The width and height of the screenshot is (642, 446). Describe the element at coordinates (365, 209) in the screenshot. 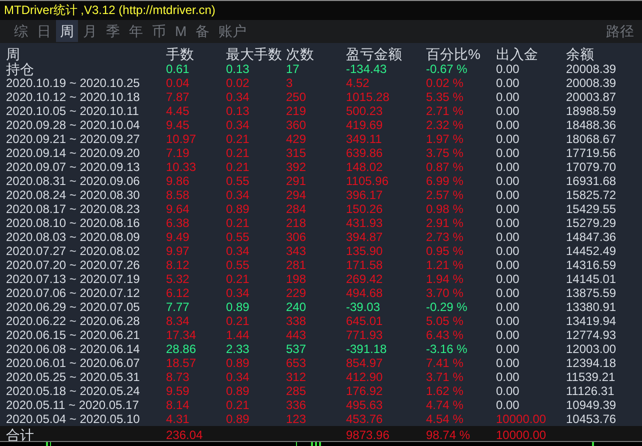

I see `table-cell-text: 150.26` at that location.